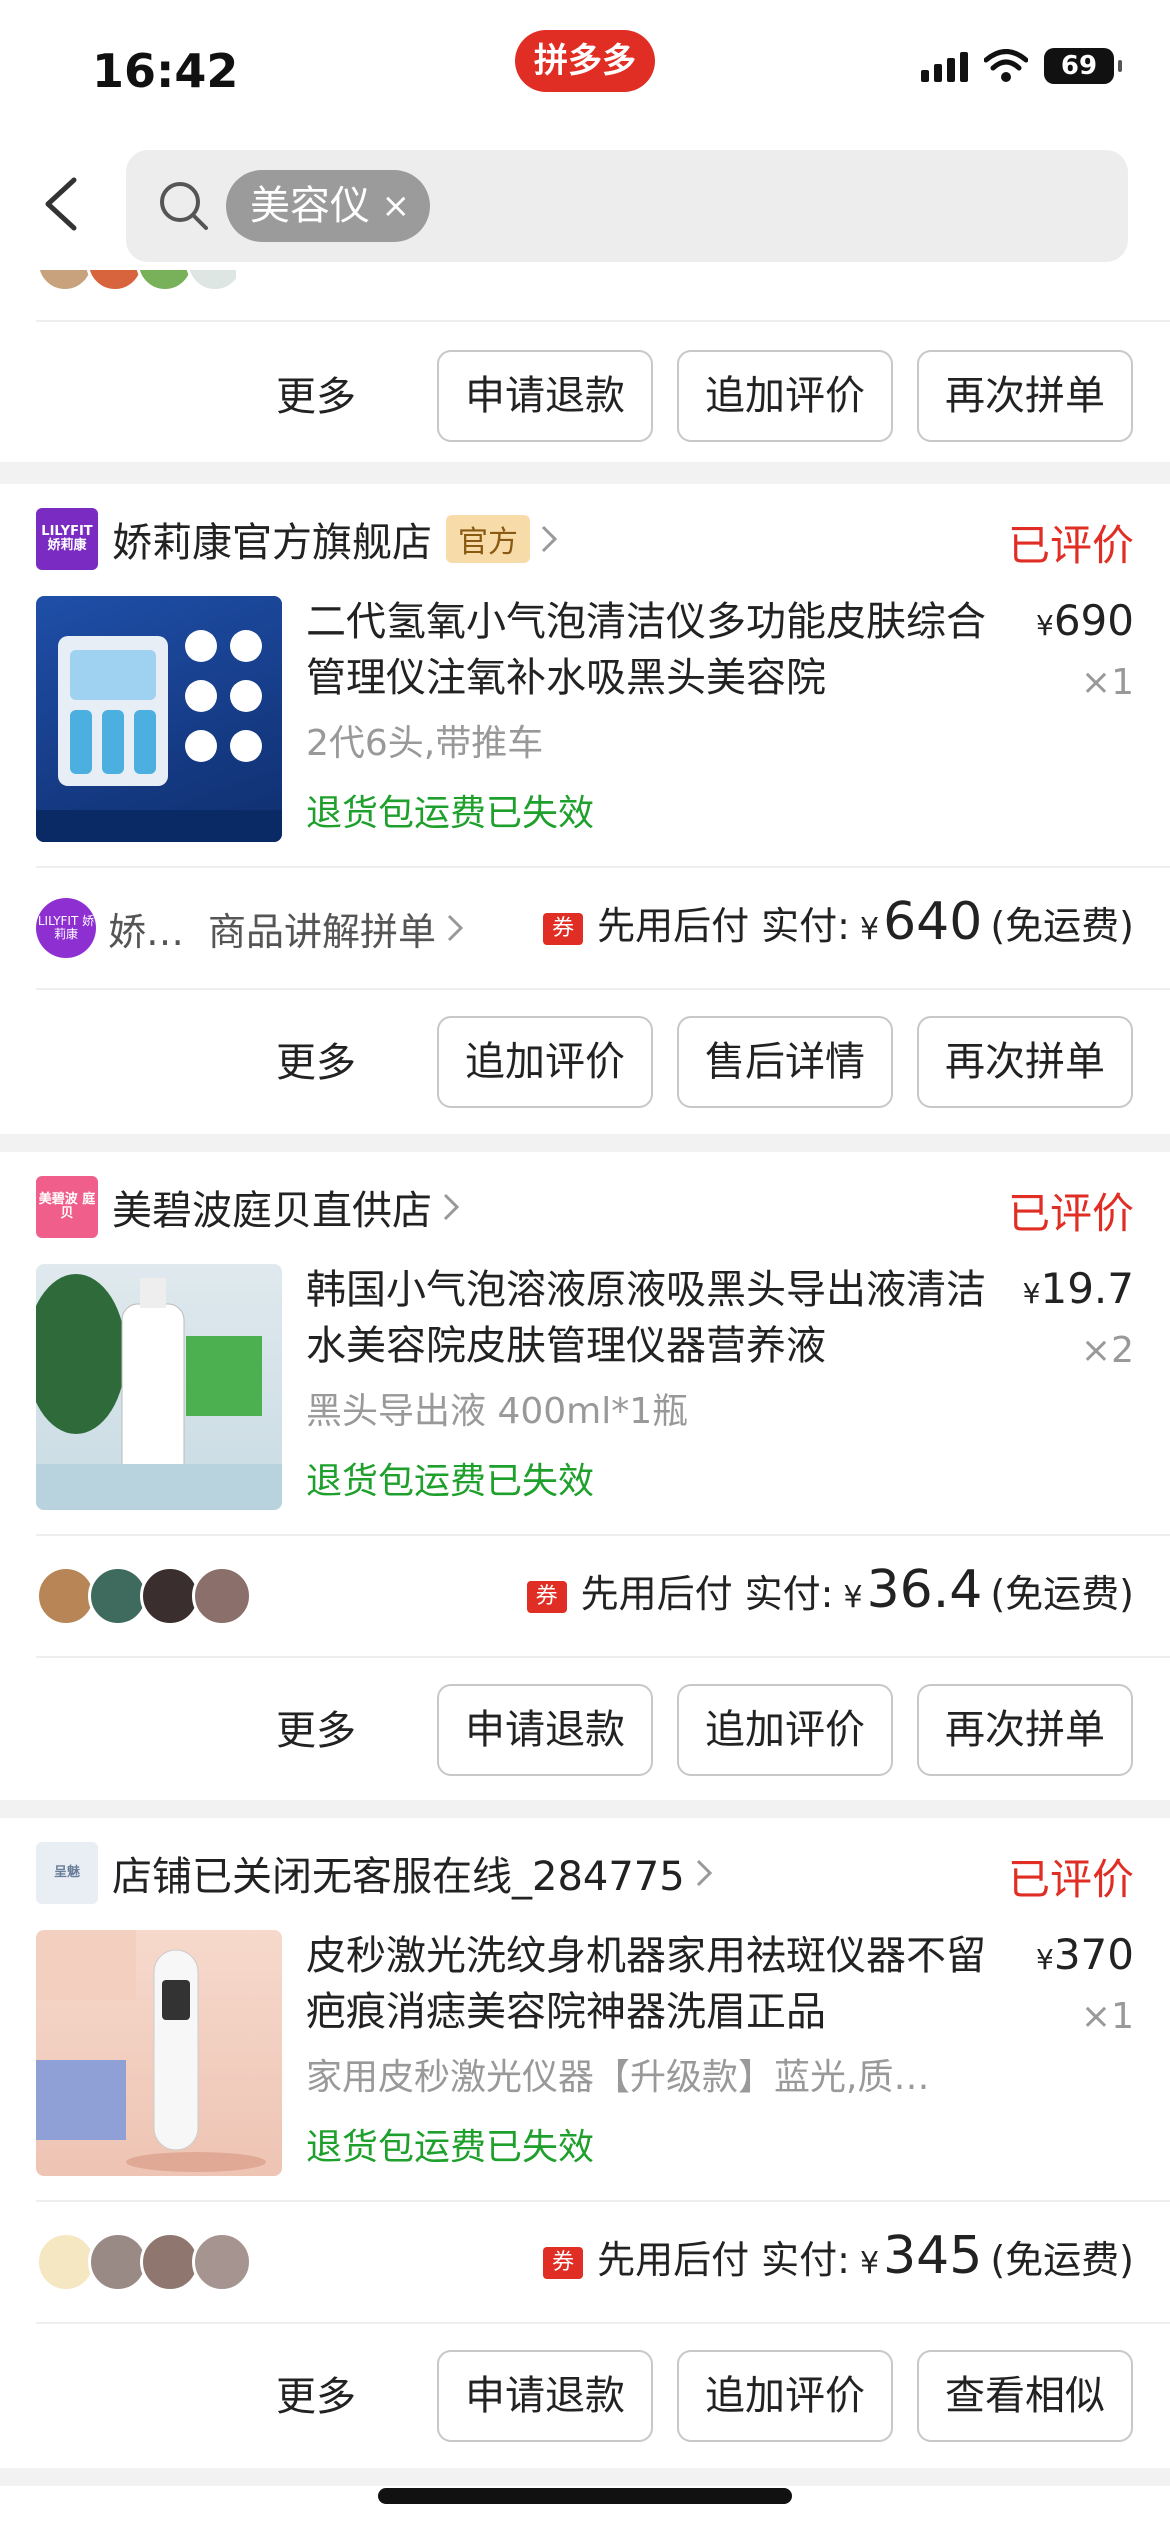  I want to click on wifi-icon, so click(1006, 65).